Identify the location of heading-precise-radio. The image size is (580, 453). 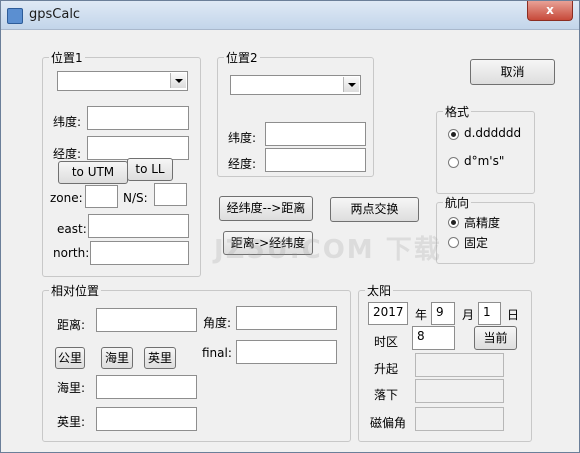
(453, 222).